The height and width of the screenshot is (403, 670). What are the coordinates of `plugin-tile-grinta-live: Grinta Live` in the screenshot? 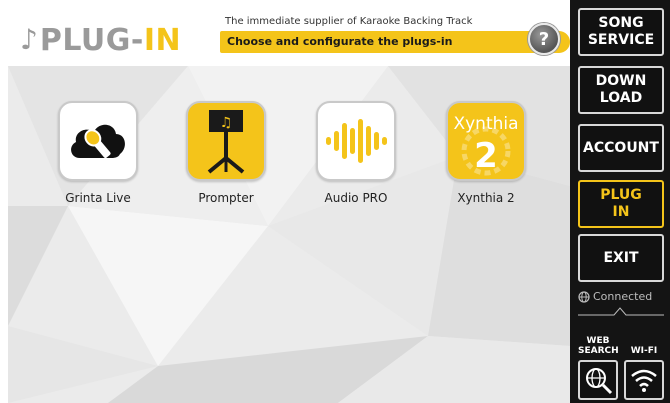 It's located at (98, 153).